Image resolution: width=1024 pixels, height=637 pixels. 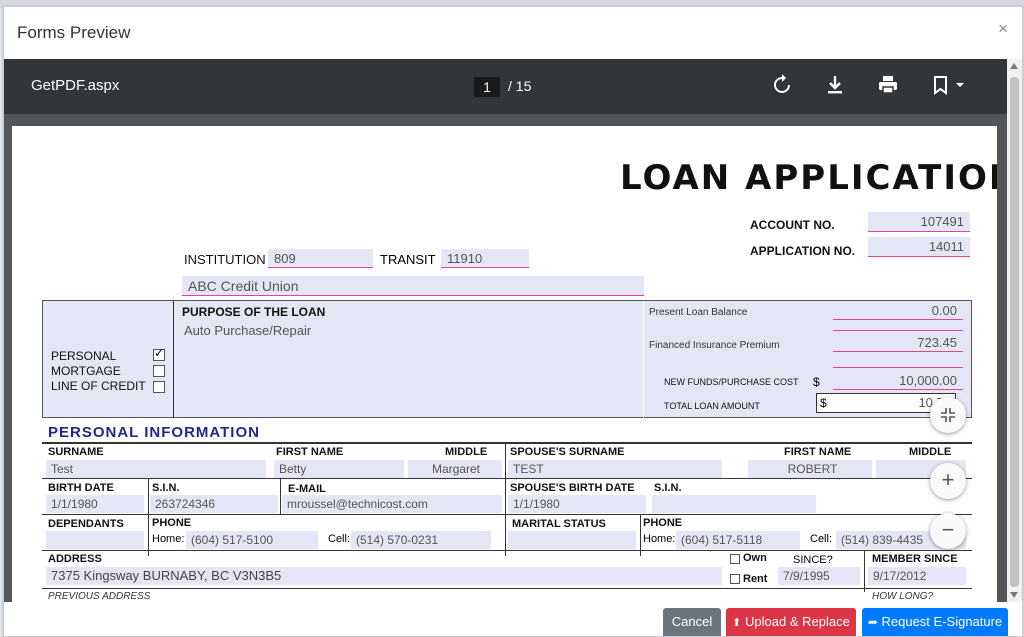 I want to click on member-since-label: MEMBER SINCE, so click(x=915, y=559).